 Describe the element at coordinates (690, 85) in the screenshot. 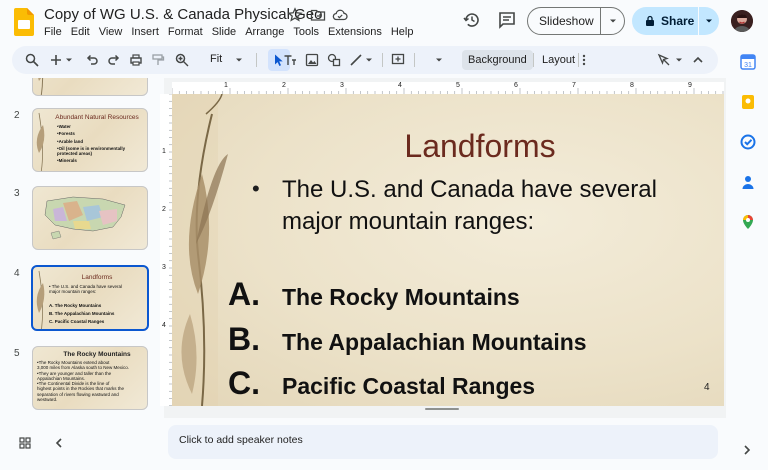

I see `ruler-label: 9` at that location.